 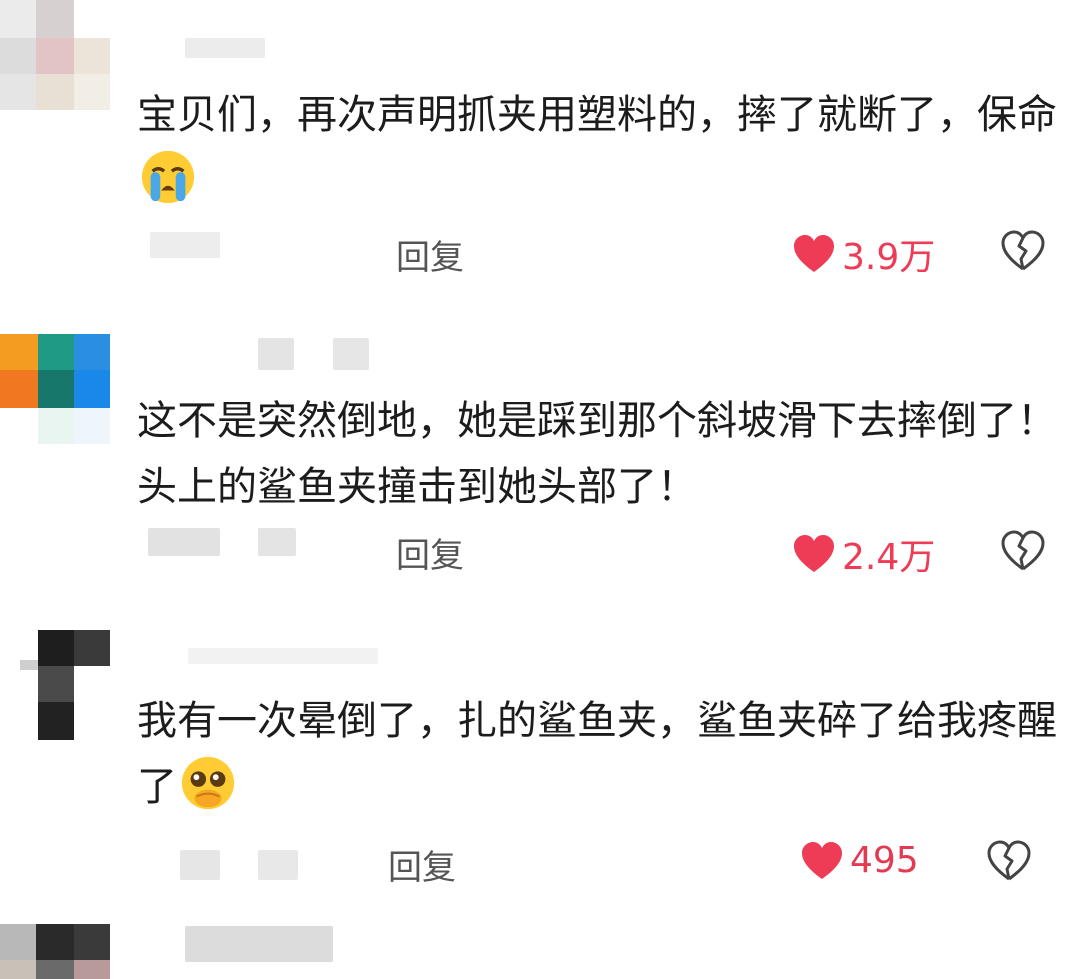 I want to click on like-button: 2.4万, so click(x=863, y=554).